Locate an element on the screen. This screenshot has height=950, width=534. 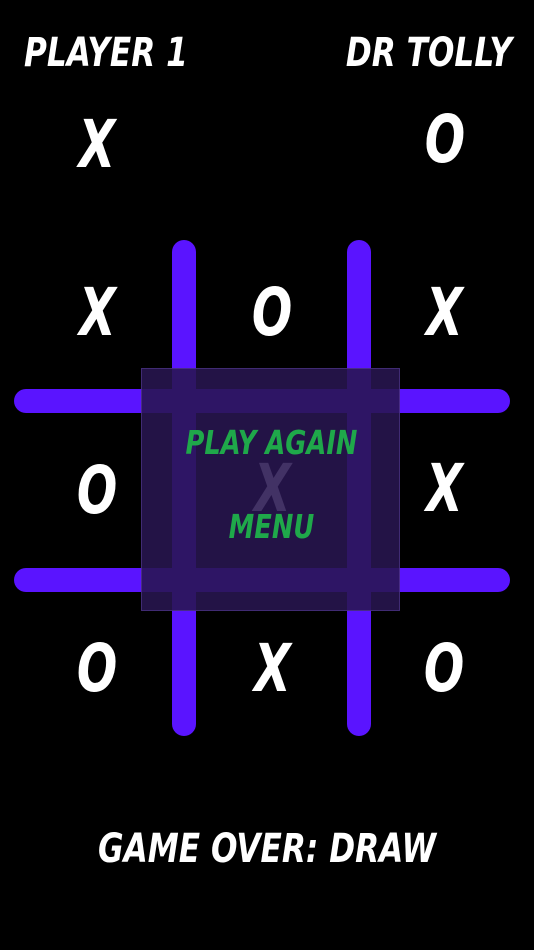
board-cell-2: O is located at coordinates (272, 312).